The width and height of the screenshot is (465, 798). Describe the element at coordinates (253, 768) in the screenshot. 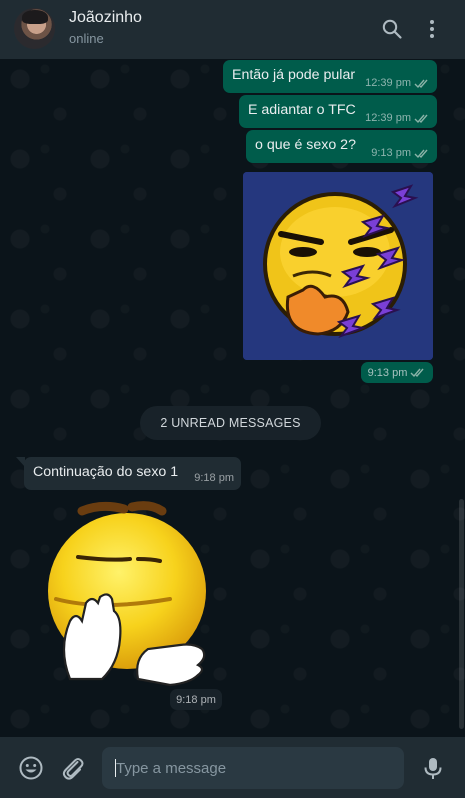

I see `message-input` at that location.